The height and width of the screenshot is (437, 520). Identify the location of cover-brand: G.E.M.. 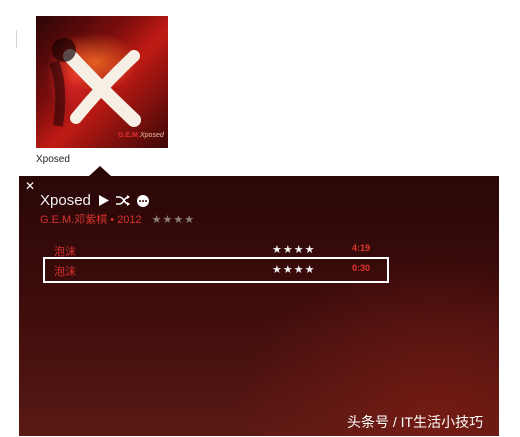
(129, 135).